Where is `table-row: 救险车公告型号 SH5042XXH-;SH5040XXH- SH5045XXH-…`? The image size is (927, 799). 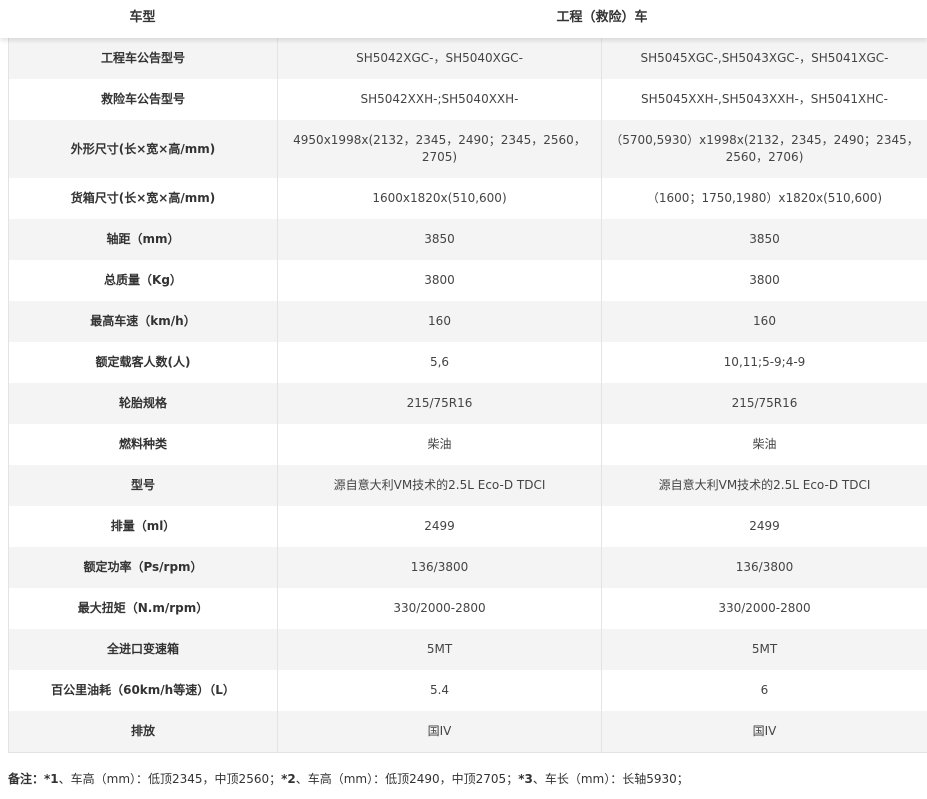 table-row: 救险车公告型号 SH5042XXH-;SH5040XXH- SH5045XXH-… is located at coordinates (467, 99).